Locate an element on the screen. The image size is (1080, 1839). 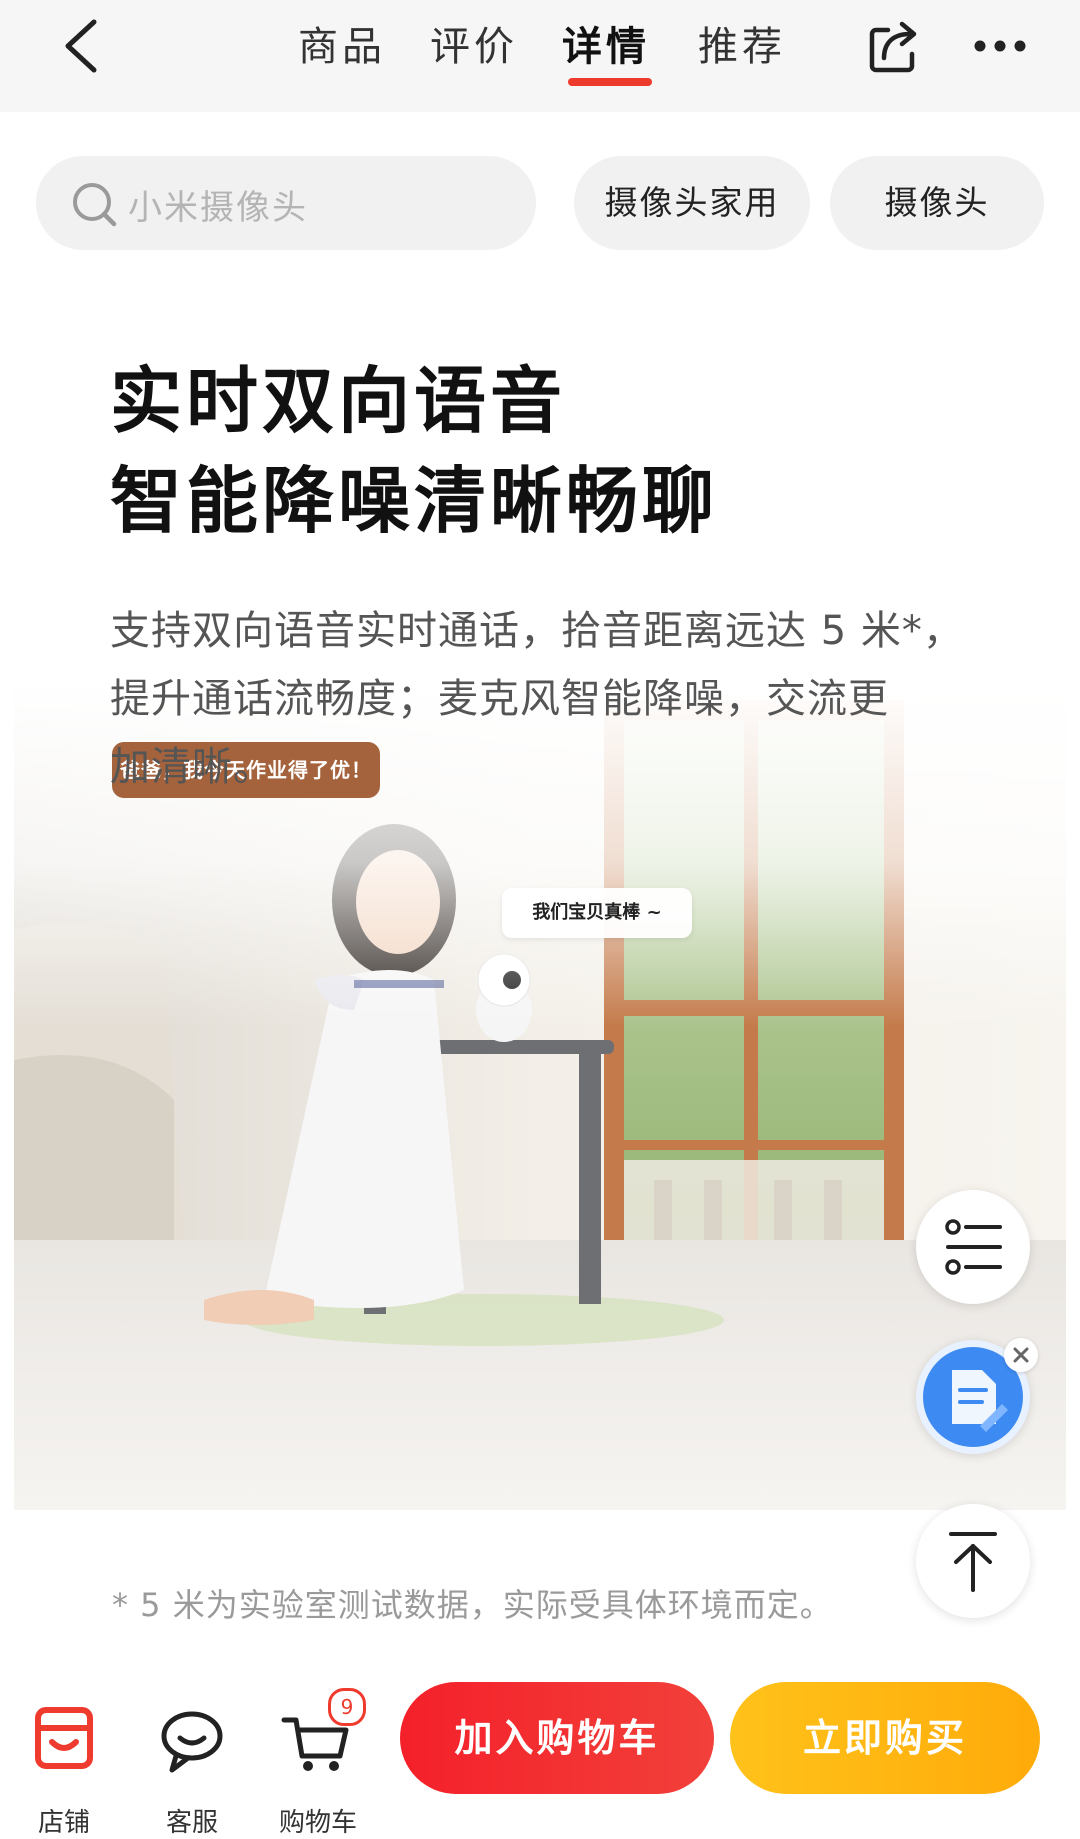
cart-badge-count: 9 is located at coordinates (347, 1707).